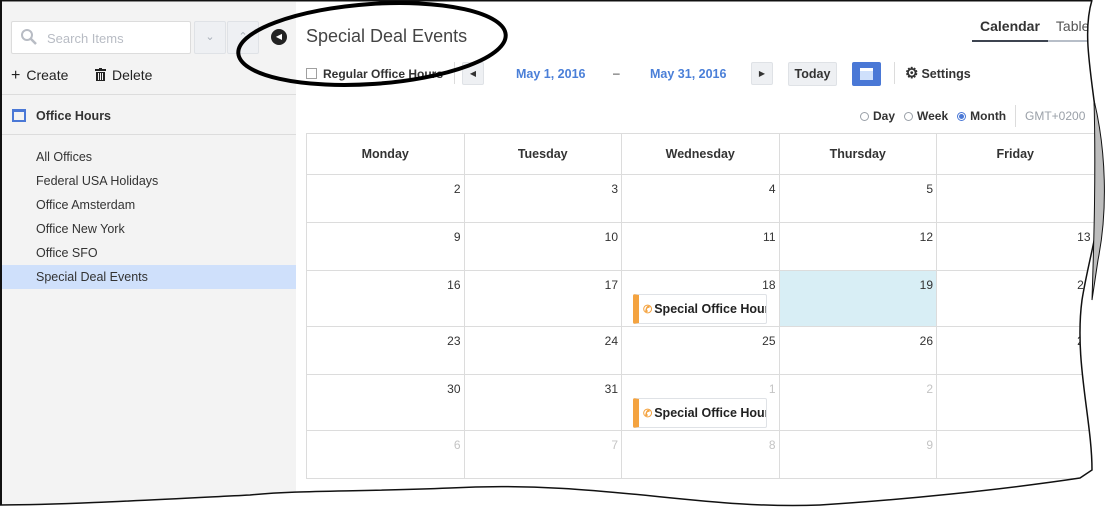 This screenshot has width=1109, height=517. I want to click on day-number: 8, so click(772, 445).